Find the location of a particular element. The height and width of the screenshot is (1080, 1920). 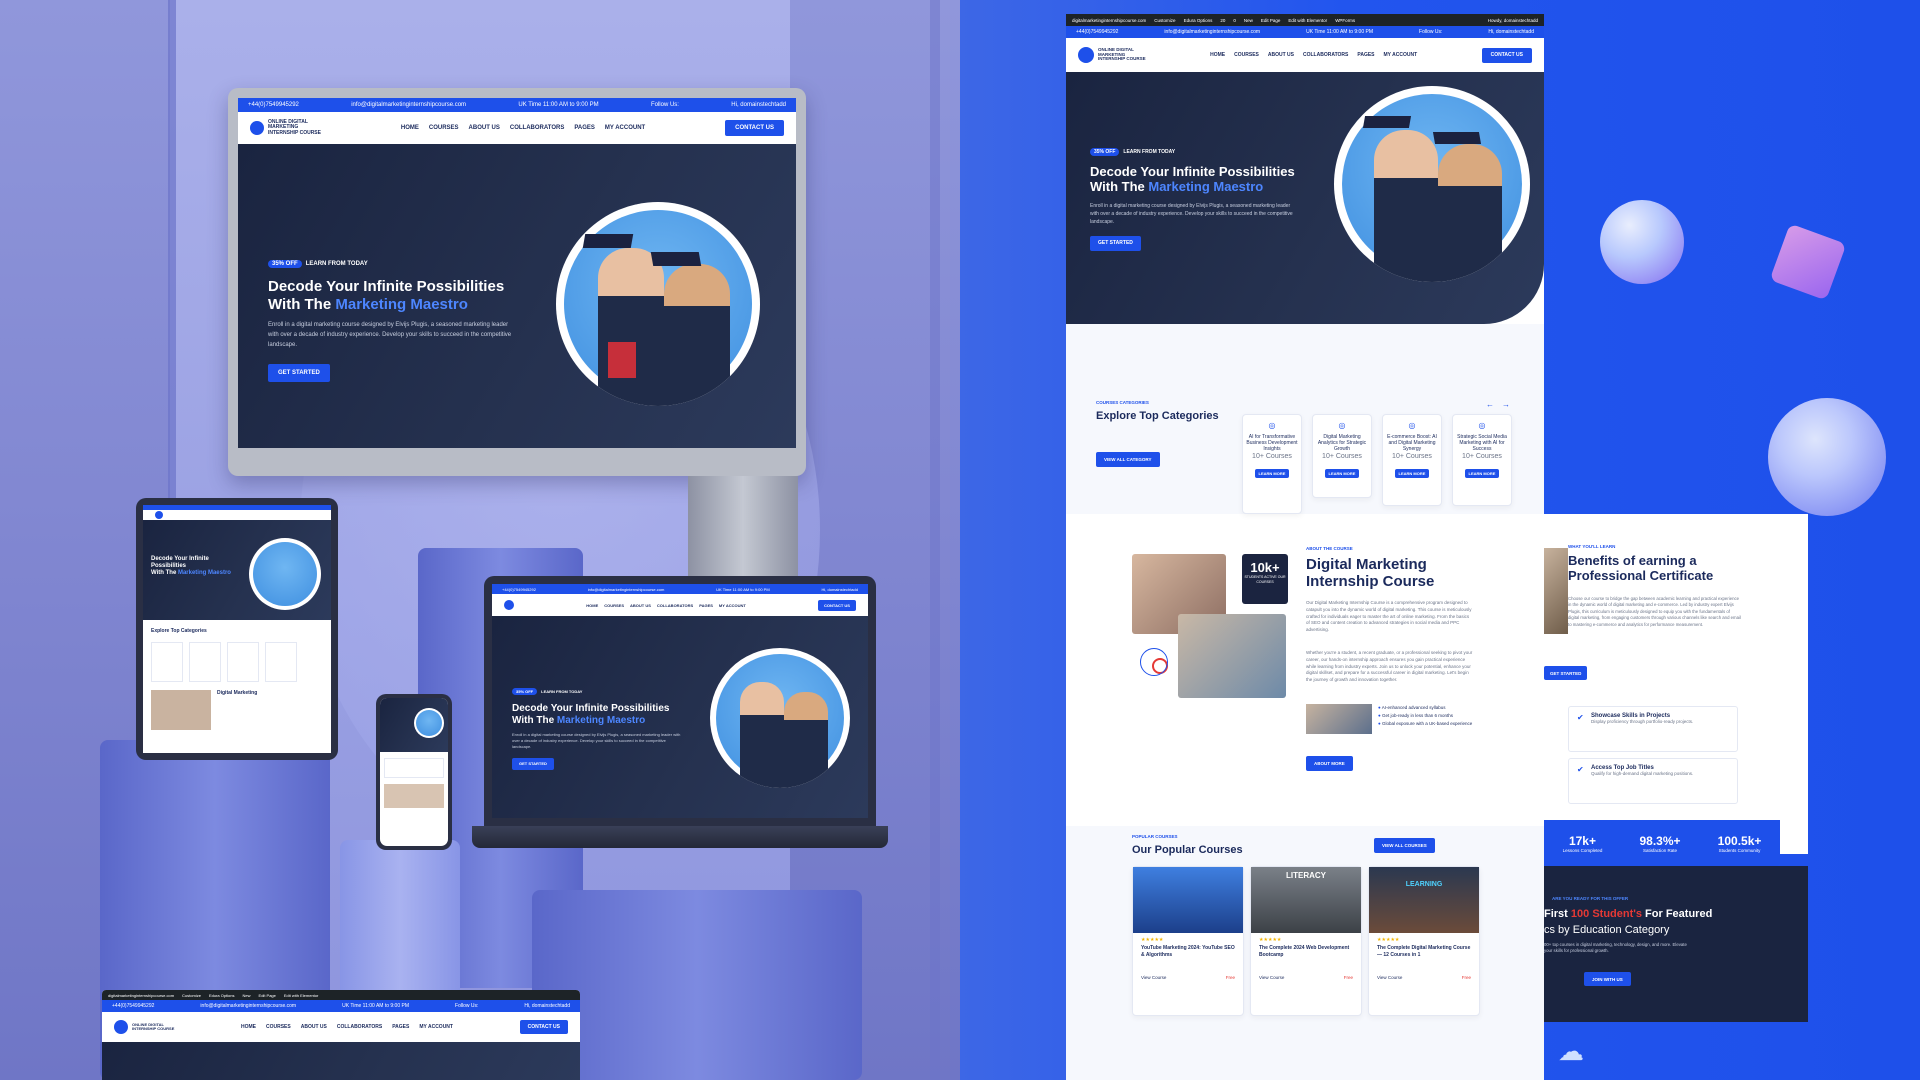

join-with-us-button: JOIN WITH US is located at coordinates (1607, 979).